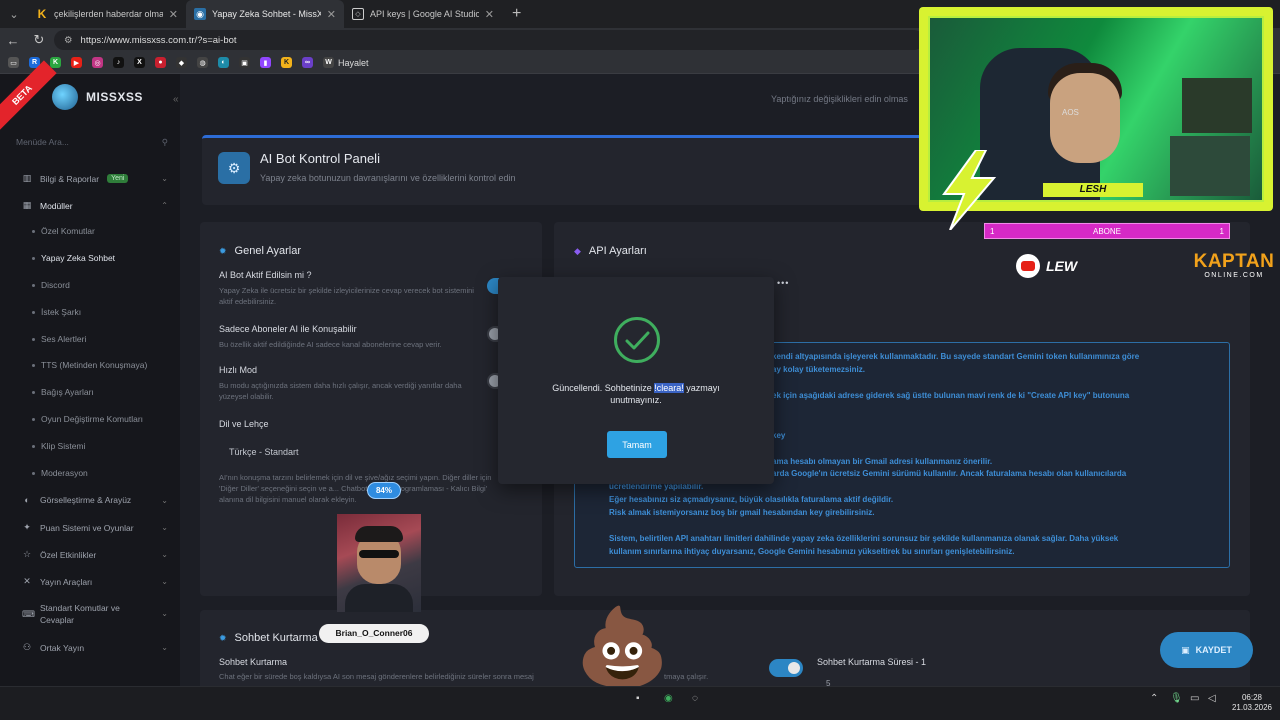 This screenshot has height=720, width=1280. Describe the element at coordinates (1046, 266) in the screenshot. I see `youtube-channel: LEW` at that location.